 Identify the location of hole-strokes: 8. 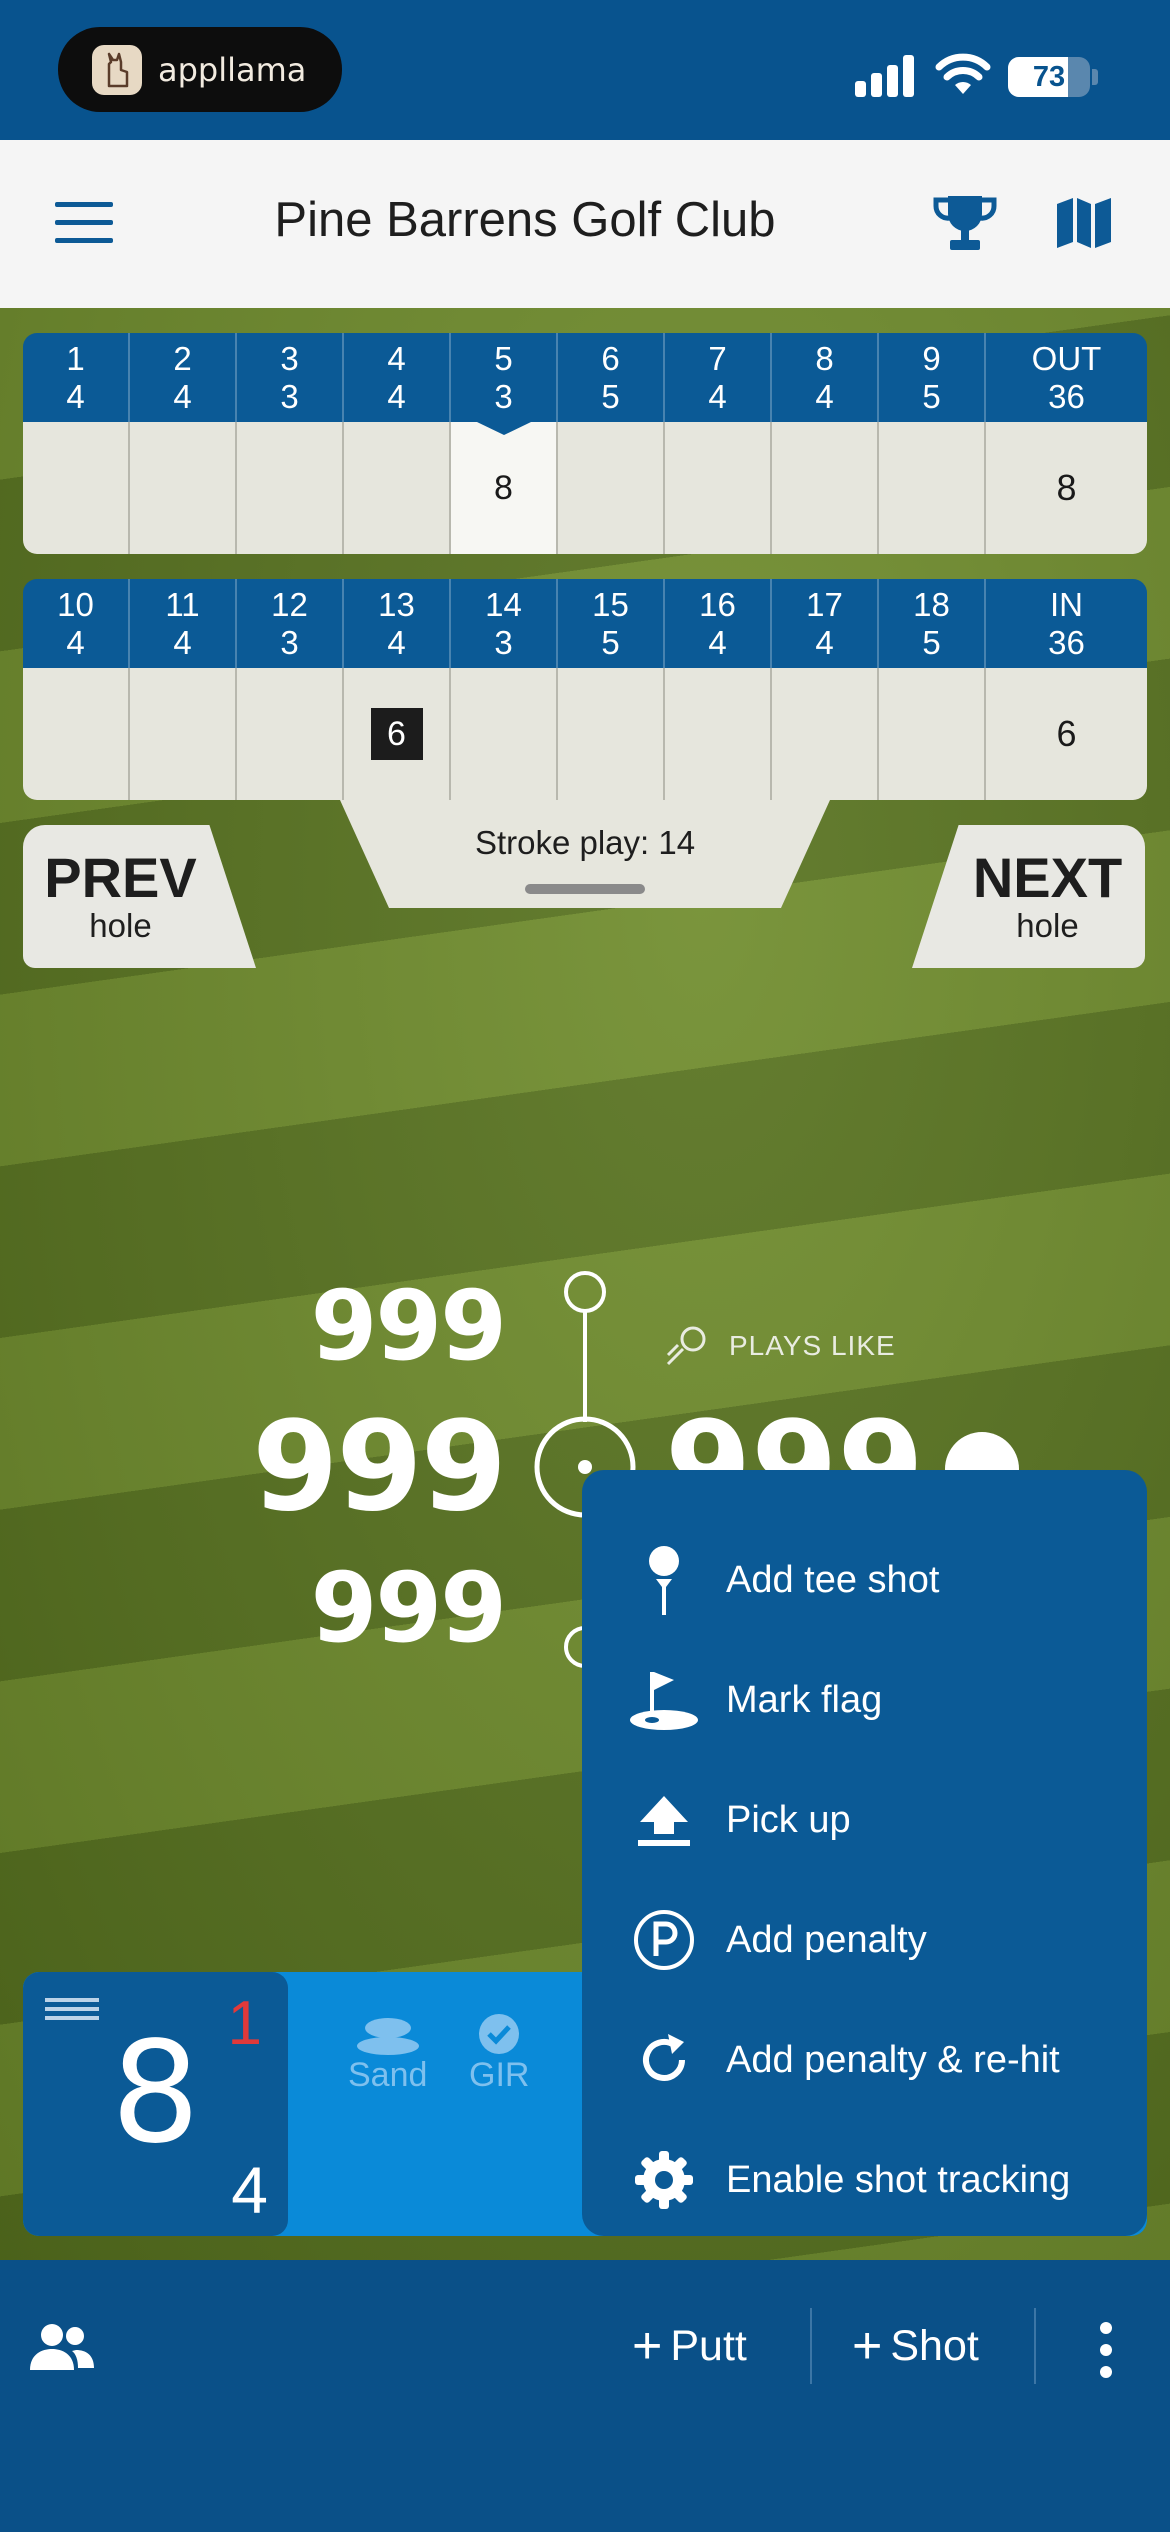
(155, 2093).